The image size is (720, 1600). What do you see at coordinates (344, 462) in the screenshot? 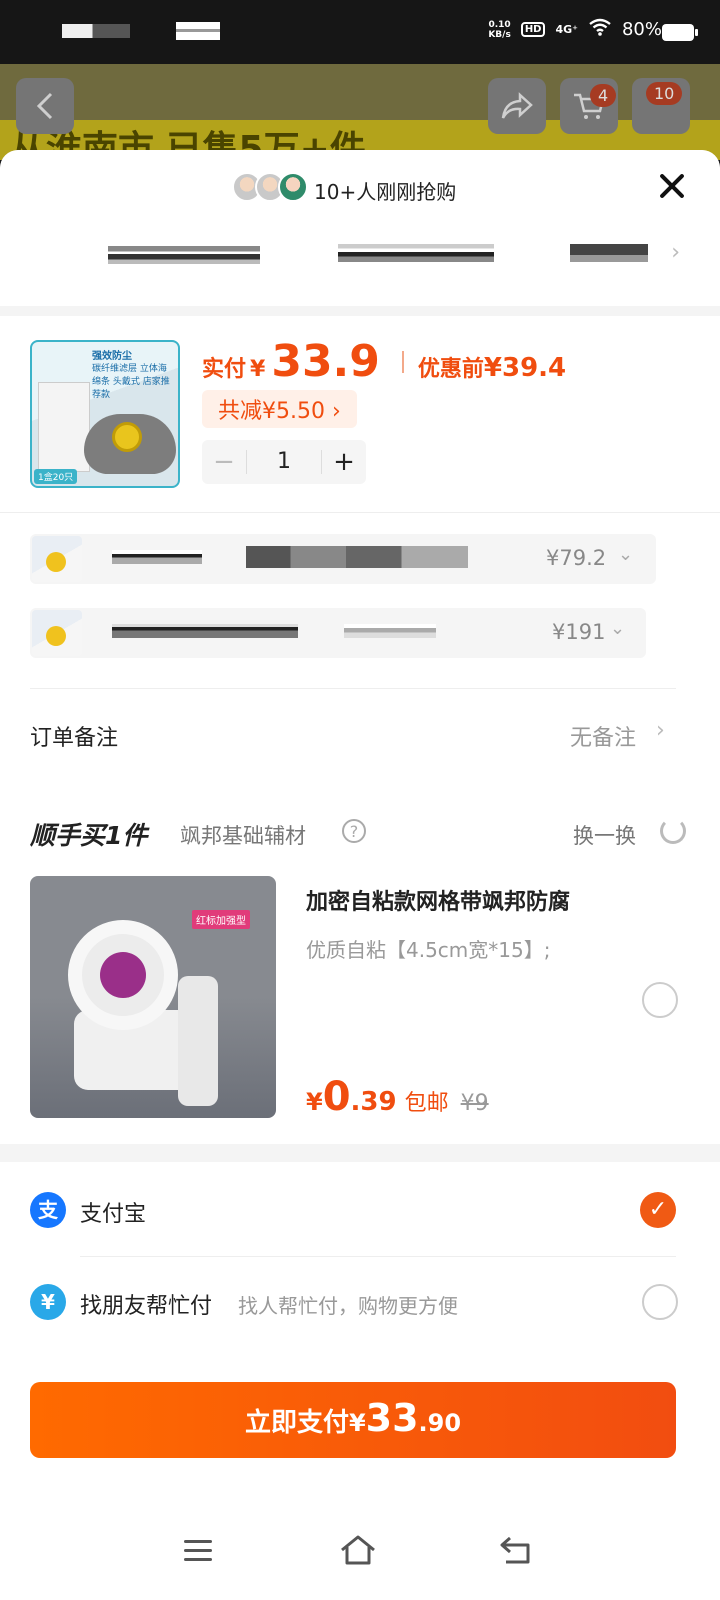
I see `quantity-increase-button: +` at bounding box center [344, 462].